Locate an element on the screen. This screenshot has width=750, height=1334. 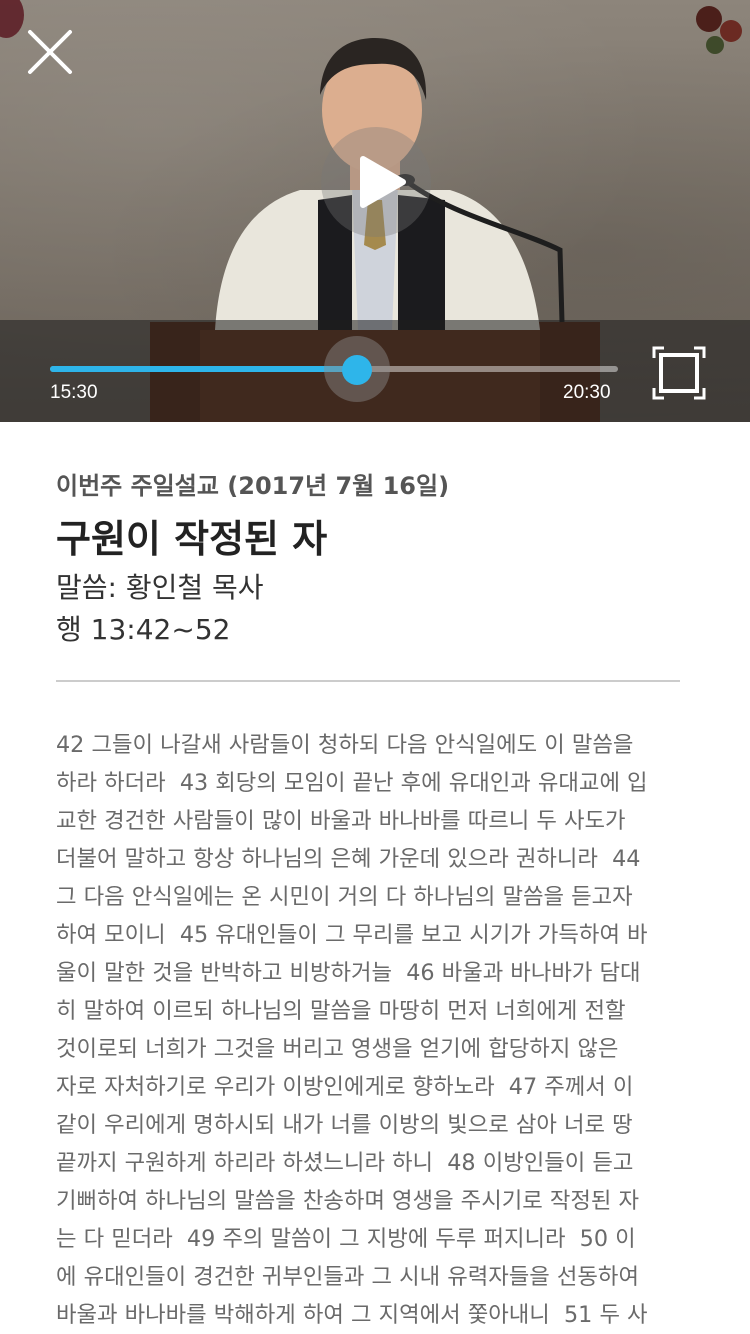
scripture-line: 히 말하여 이르되 하나님의 말씀을 마땅히 먼저 너희에게 전할 is located at coordinates (341, 1011).